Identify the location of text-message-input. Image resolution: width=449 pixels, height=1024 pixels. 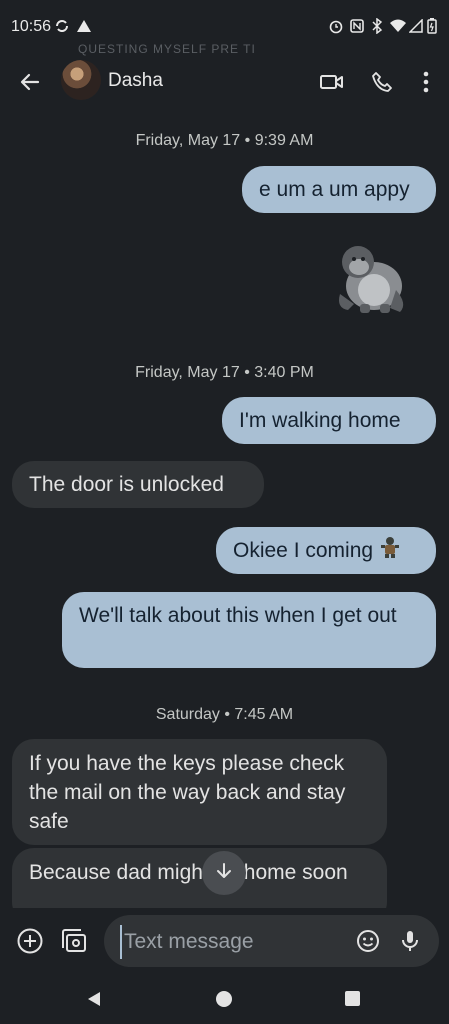
(233, 942).